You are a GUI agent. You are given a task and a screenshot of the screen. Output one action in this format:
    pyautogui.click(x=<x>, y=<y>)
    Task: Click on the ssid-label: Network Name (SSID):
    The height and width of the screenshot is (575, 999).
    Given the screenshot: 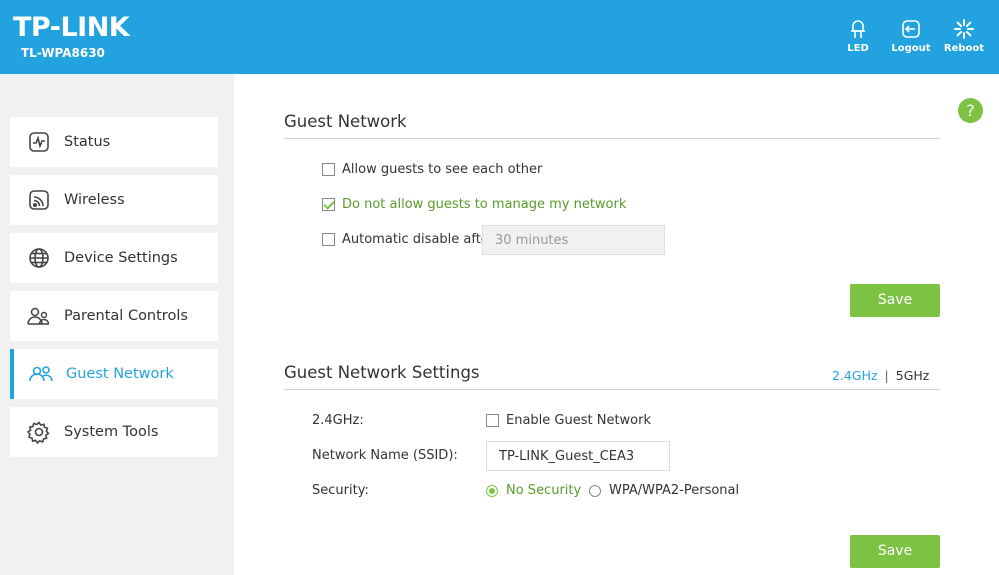 What is the action you would take?
    pyautogui.click(x=385, y=455)
    